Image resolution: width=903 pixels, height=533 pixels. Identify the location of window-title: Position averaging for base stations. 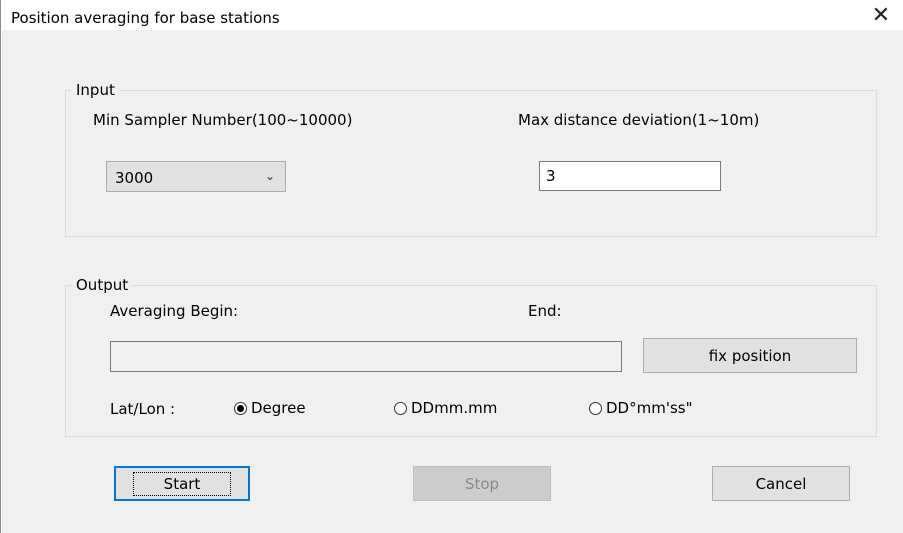
(145, 18).